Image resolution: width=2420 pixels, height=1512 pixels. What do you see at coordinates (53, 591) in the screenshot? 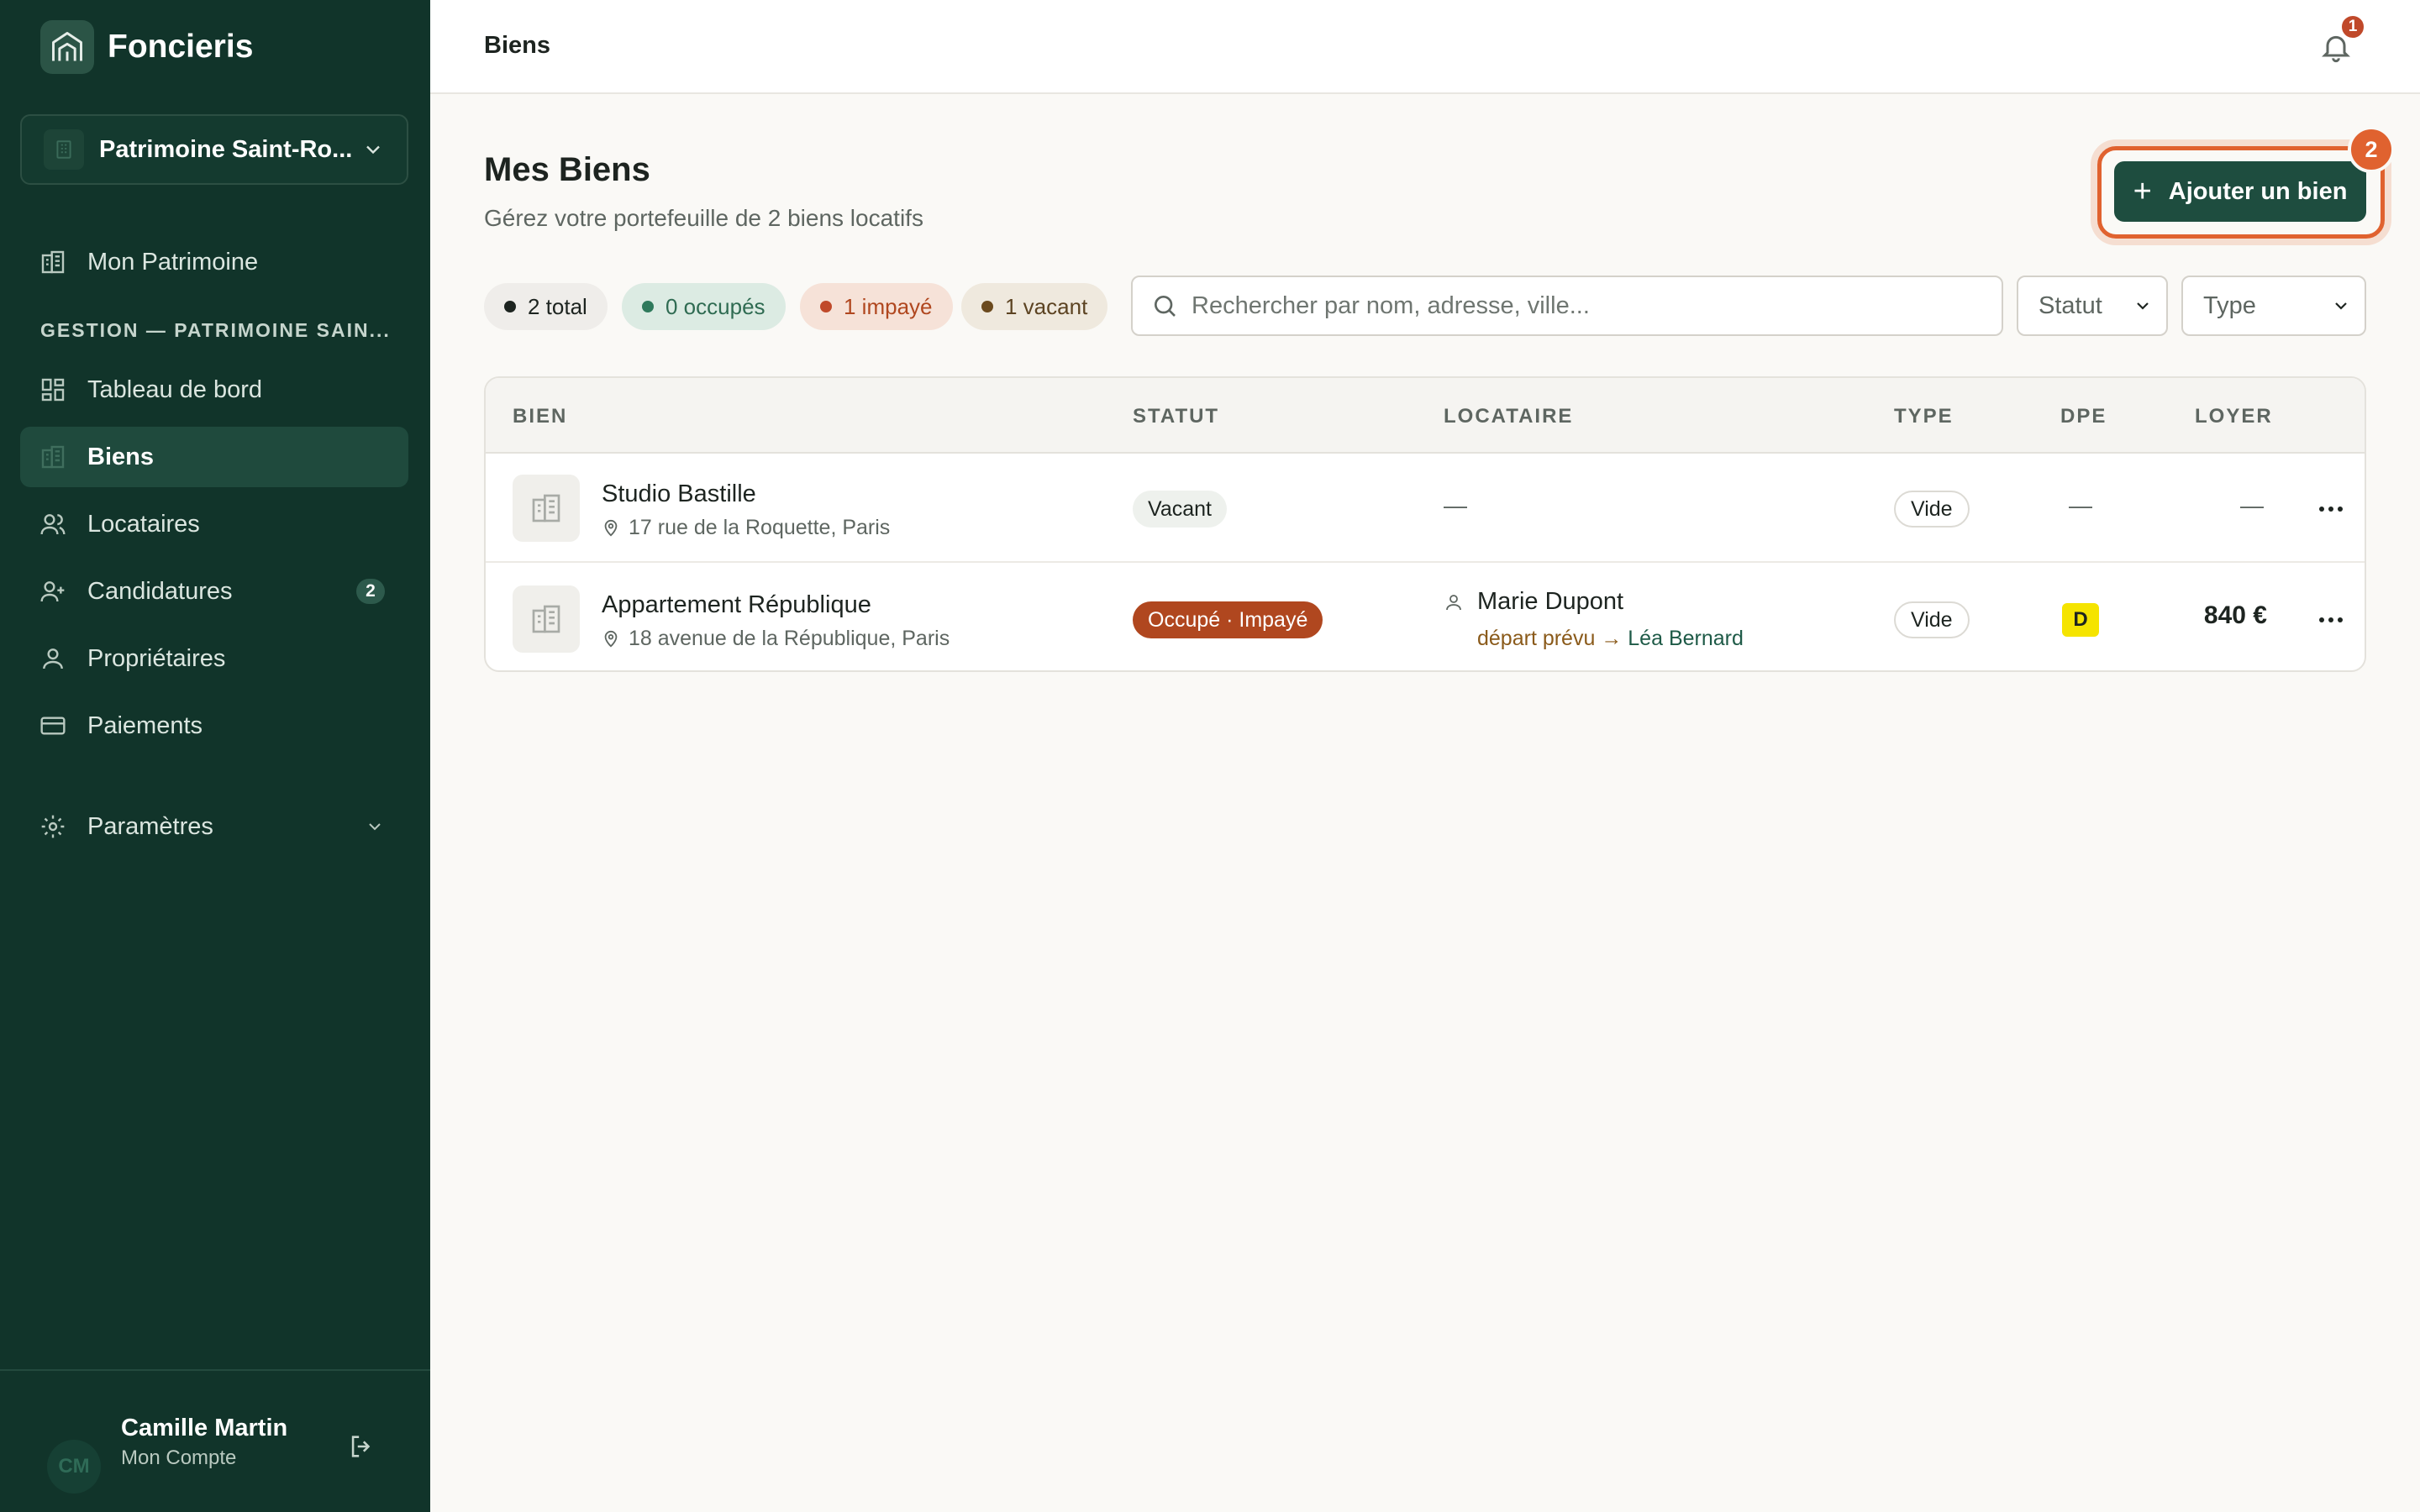
I see `user-plus-icon` at bounding box center [53, 591].